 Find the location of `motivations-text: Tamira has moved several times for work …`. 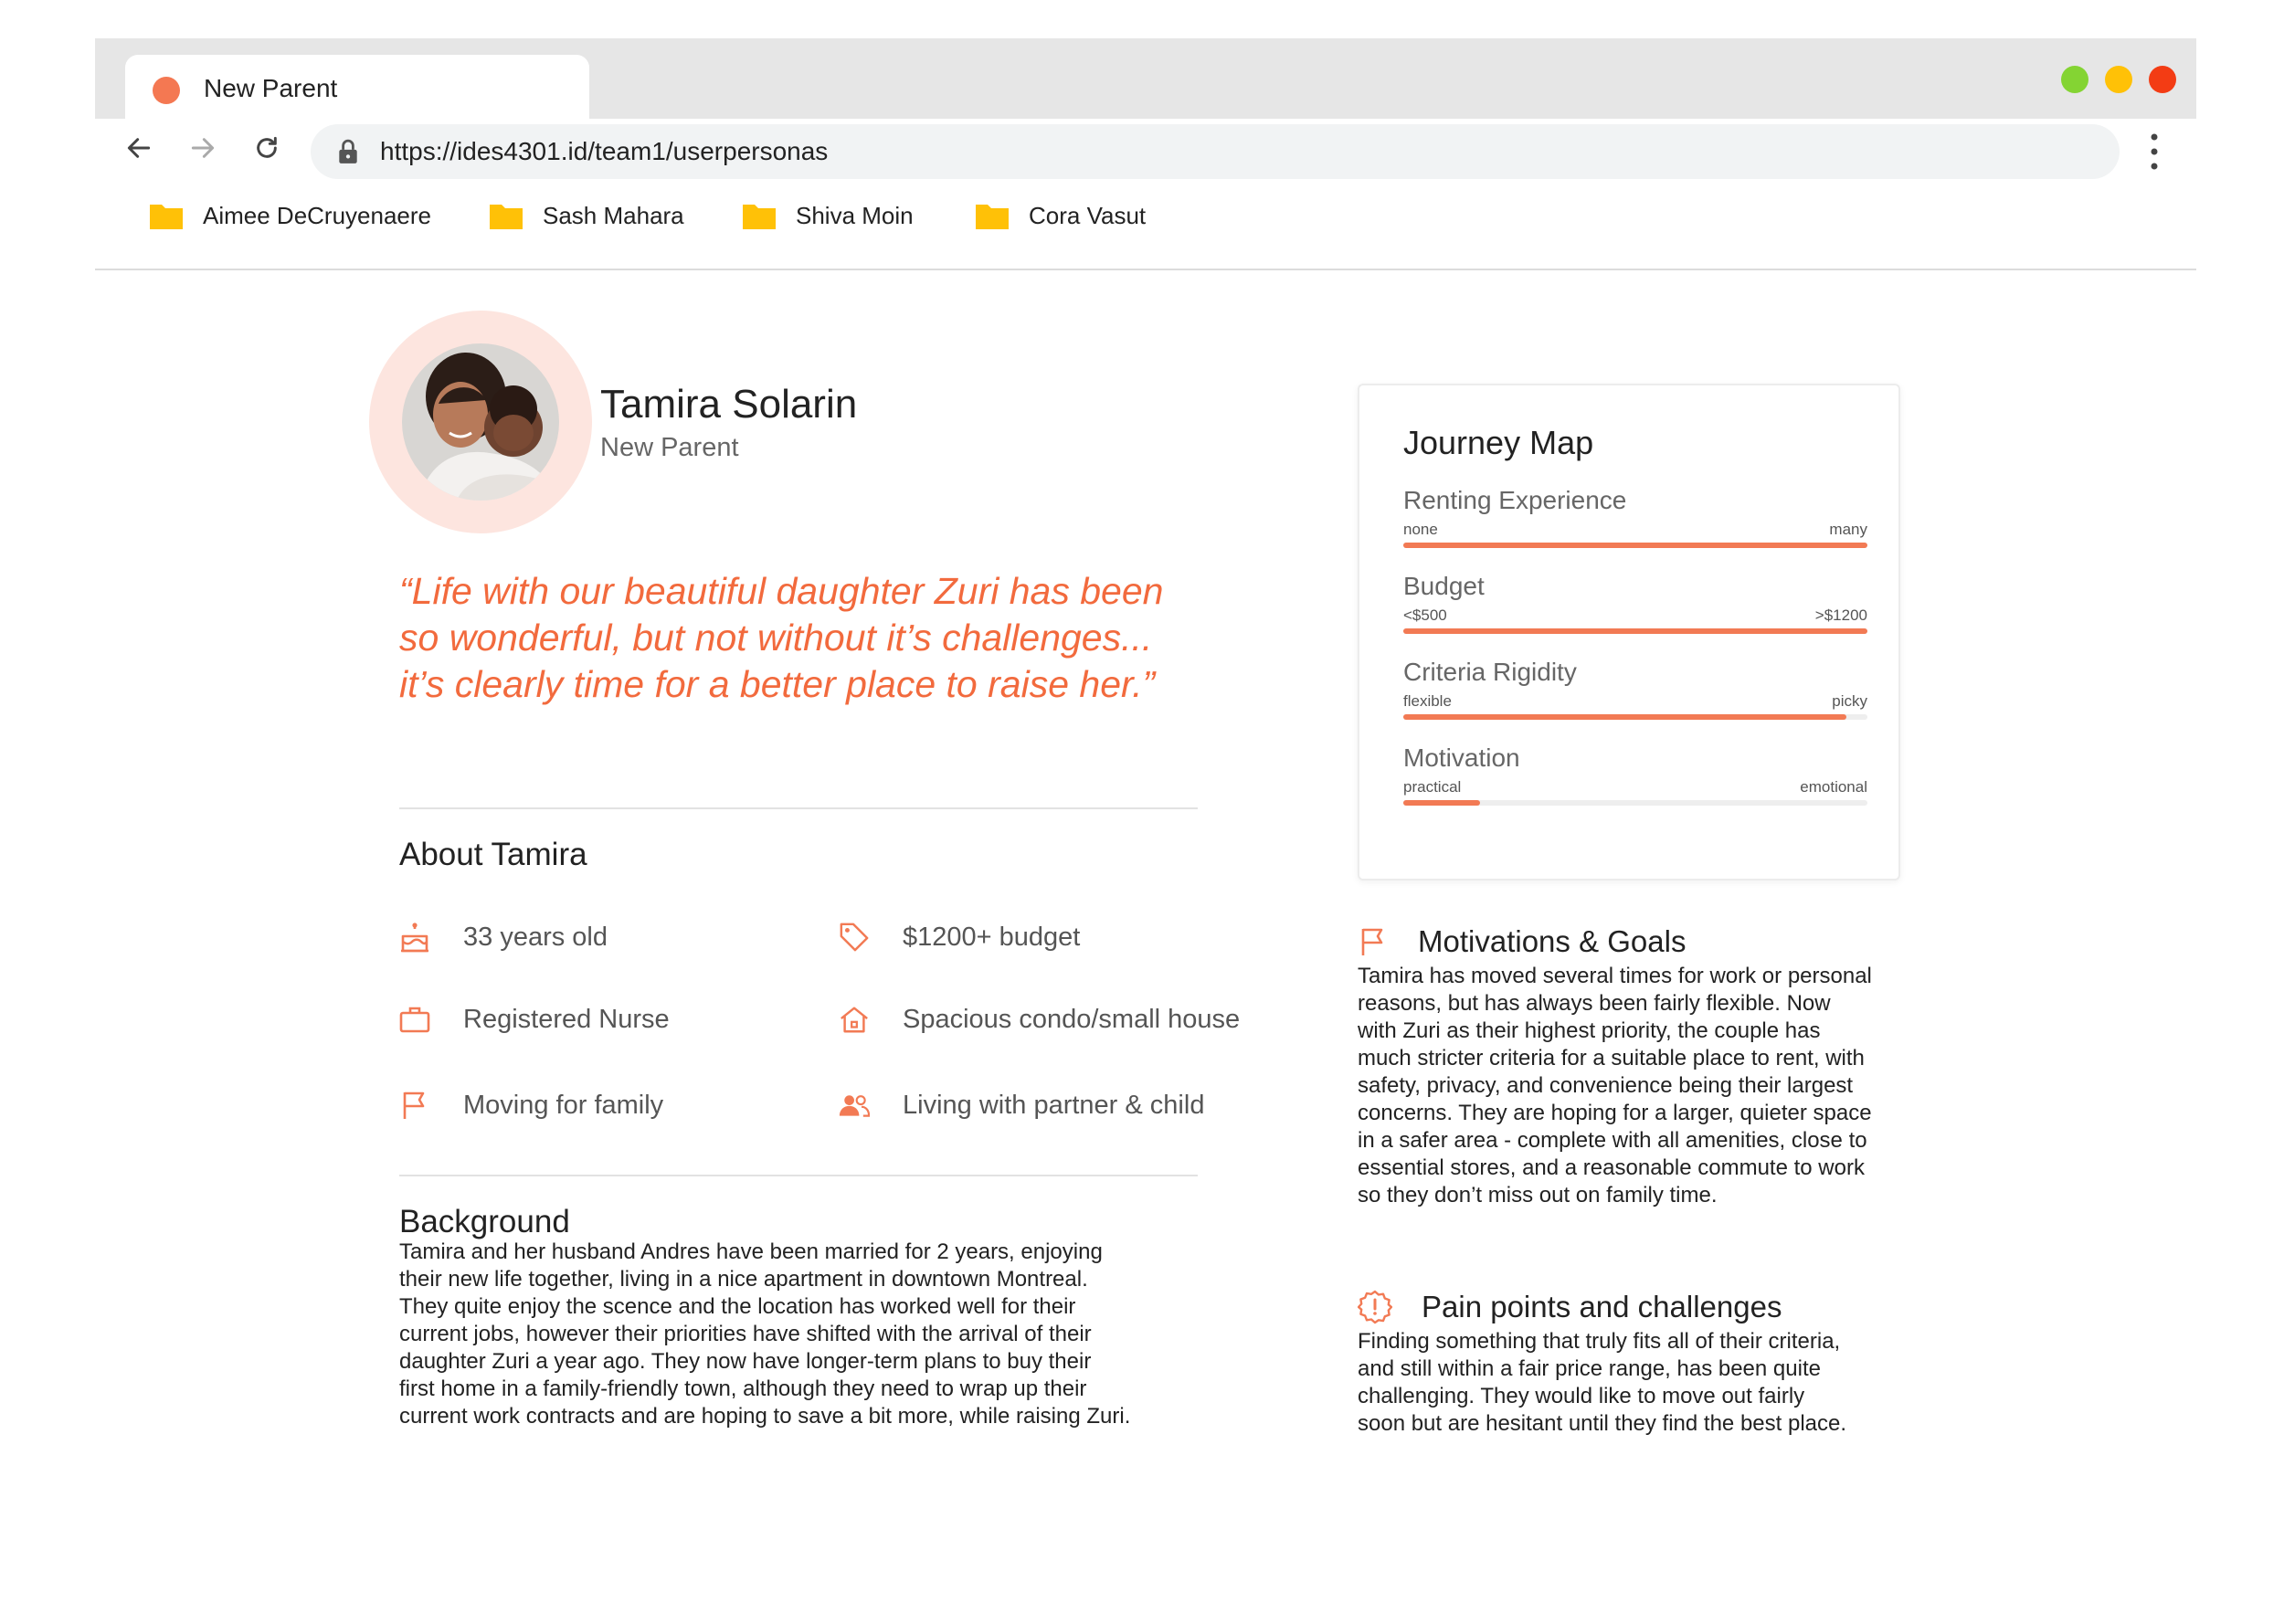

motivations-text: Tamira has moved several times for work … is located at coordinates (1641, 1086).